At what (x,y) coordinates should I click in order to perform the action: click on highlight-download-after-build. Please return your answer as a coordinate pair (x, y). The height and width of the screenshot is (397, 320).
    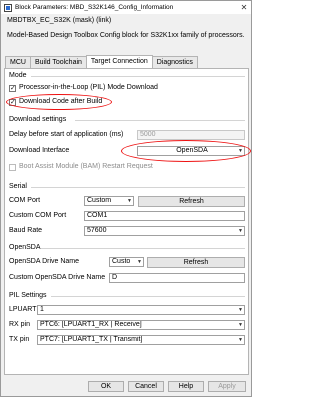
    Looking at the image, I should click on (59, 102).